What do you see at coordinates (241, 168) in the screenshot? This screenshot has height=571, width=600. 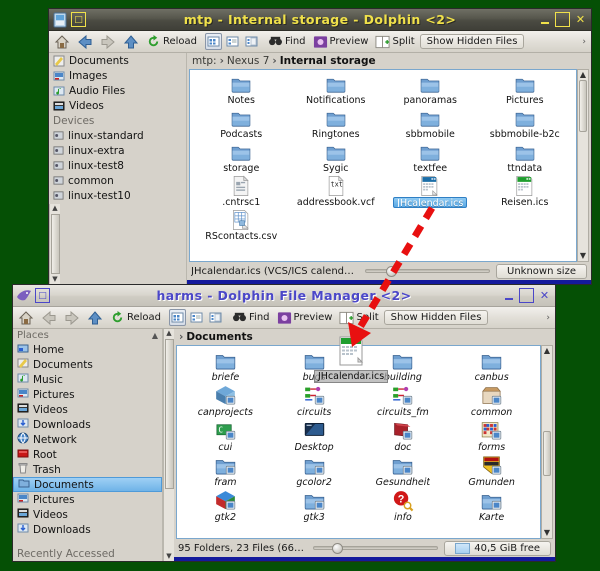 I see `file-label: storage` at bounding box center [241, 168].